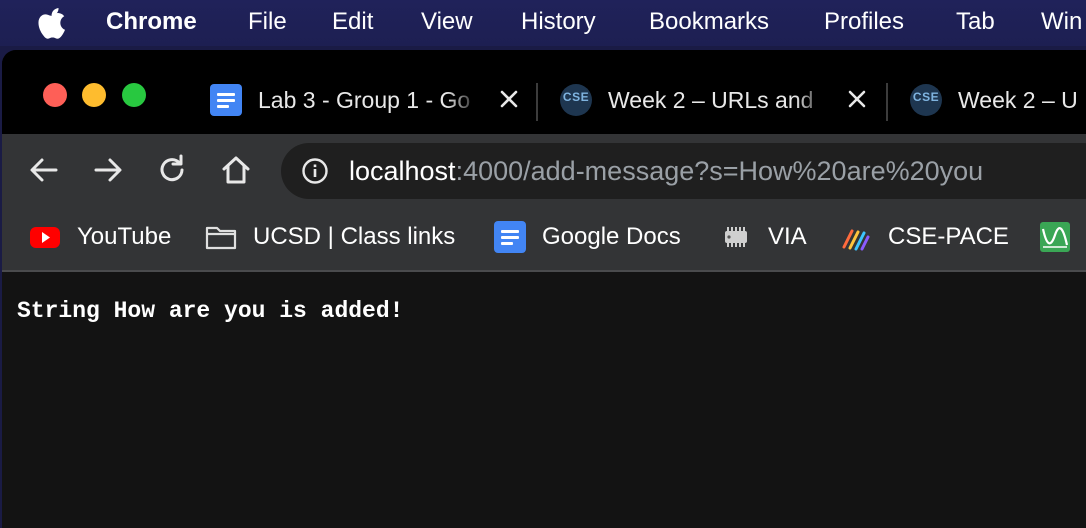 This screenshot has height=528, width=1086. I want to click on apple-logo-icon, so click(53, 23).